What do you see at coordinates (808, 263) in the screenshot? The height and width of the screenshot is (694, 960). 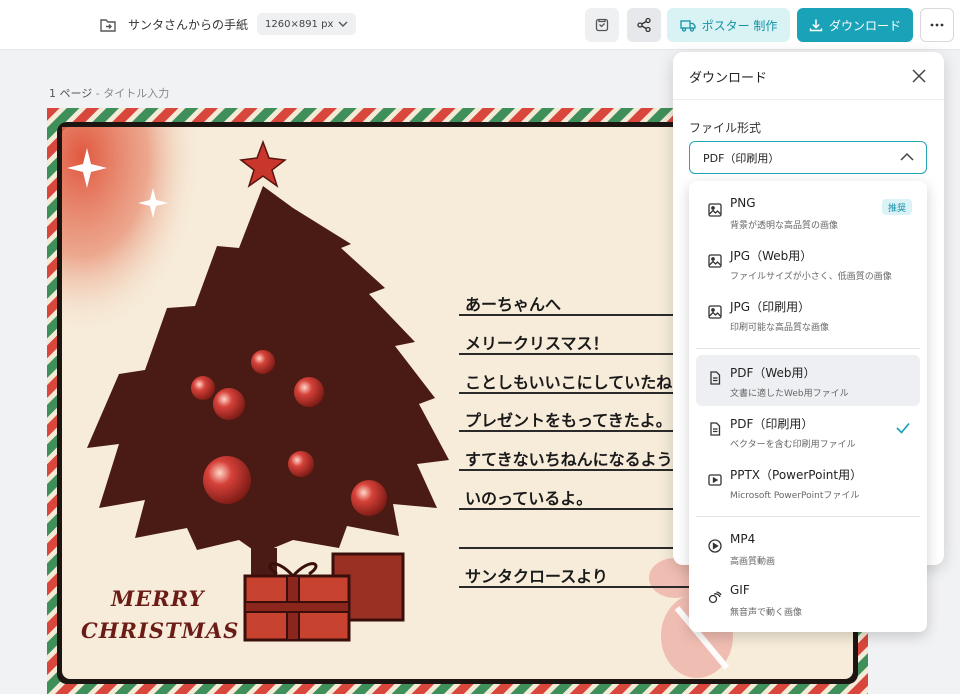 I see `format-option-jpg-web: JPG（Web用） ファイルサイズが小さく、低画質の画像` at bounding box center [808, 263].